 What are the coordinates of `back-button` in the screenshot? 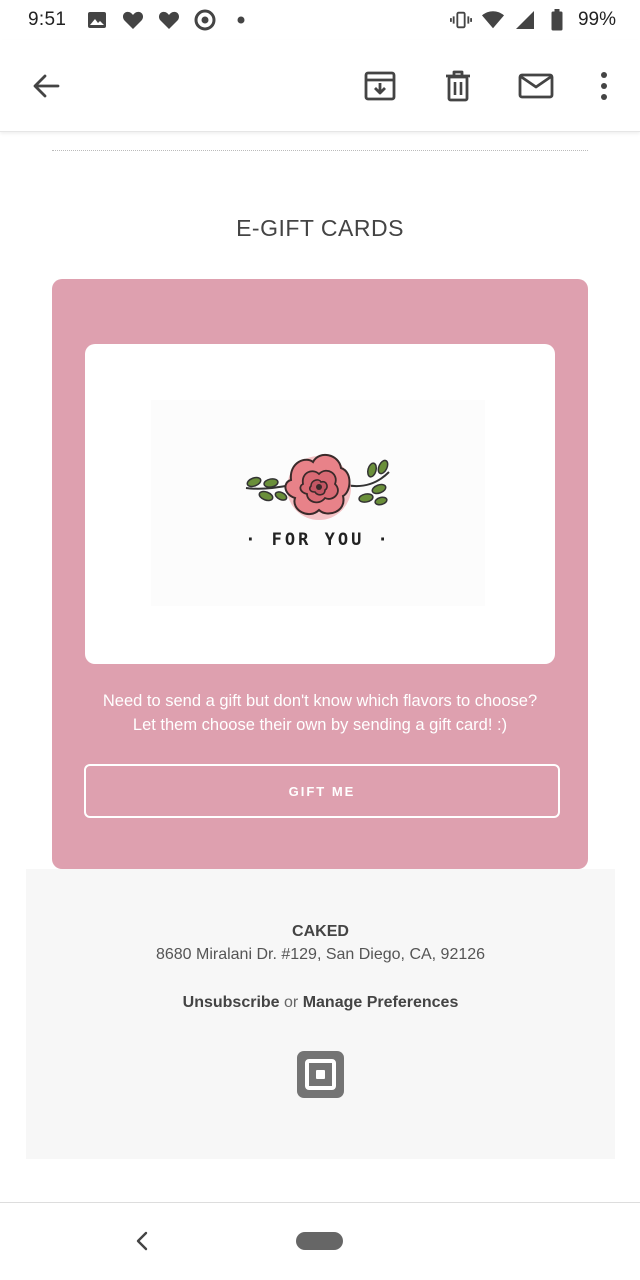 It's located at (46, 86).